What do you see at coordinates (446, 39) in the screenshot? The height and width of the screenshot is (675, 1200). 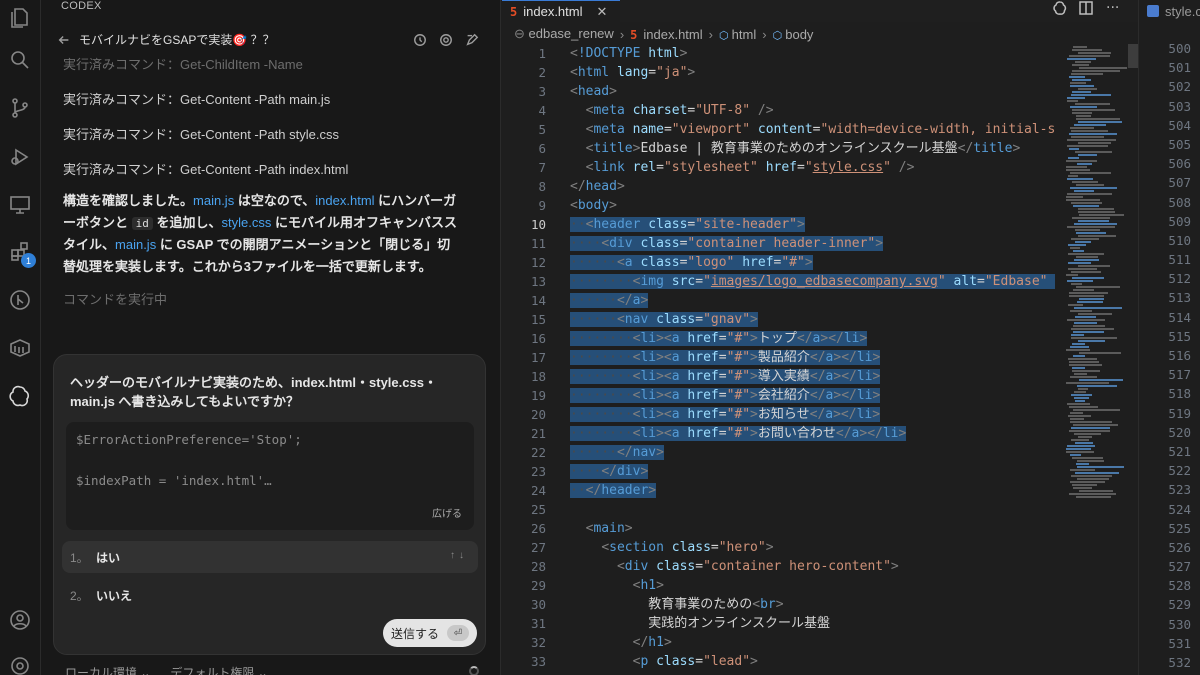 I see `settings-icon` at bounding box center [446, 39].